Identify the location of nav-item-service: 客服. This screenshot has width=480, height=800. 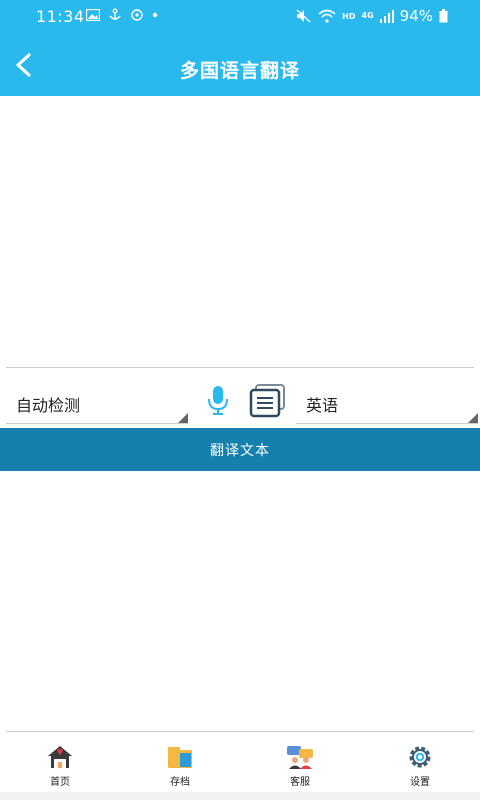
(300, 764).